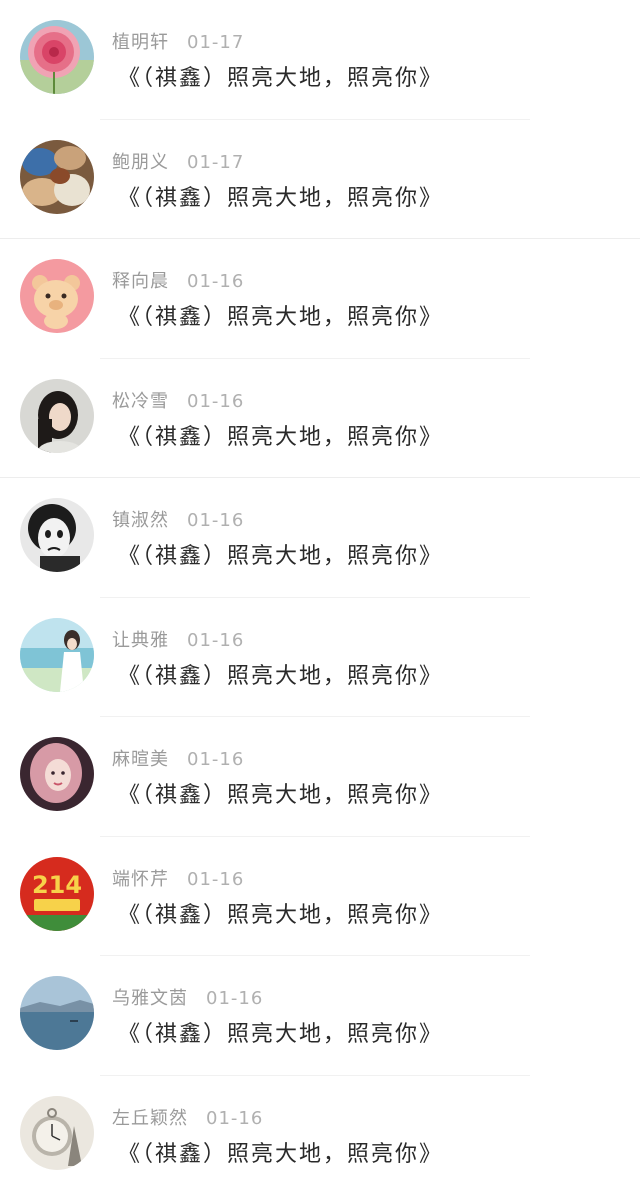  What do you see at coordinates (320, 1016) in the screenshot?
I see `list-item: 乌雅文茵 01-16 《（祺鑫）照亮大地，照亮你》` at bounding box center [320, 1016].